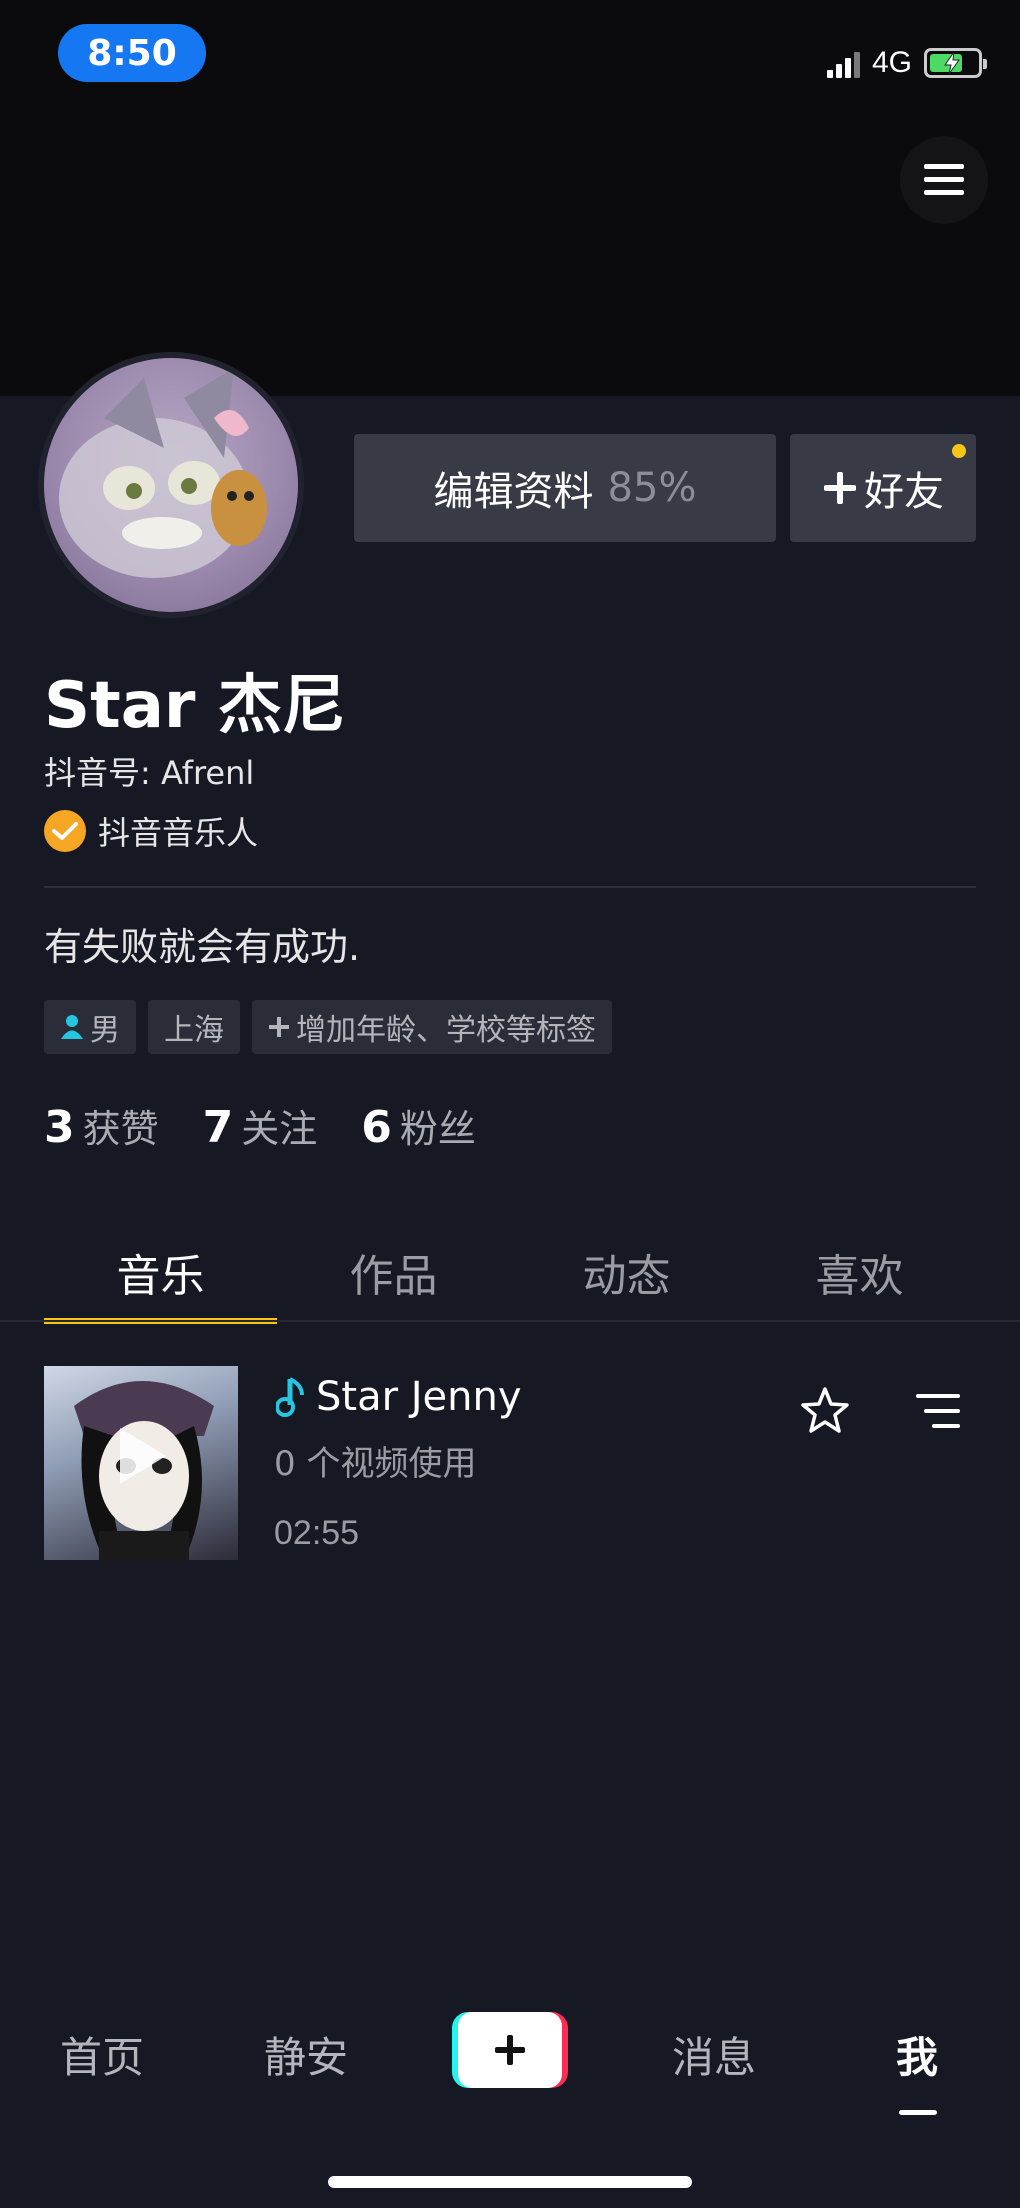 This screenshot has height=2208, width=1020. Describe the element at coordinates (959, 451) in the screenshot. I see `notification-dot` at that location.